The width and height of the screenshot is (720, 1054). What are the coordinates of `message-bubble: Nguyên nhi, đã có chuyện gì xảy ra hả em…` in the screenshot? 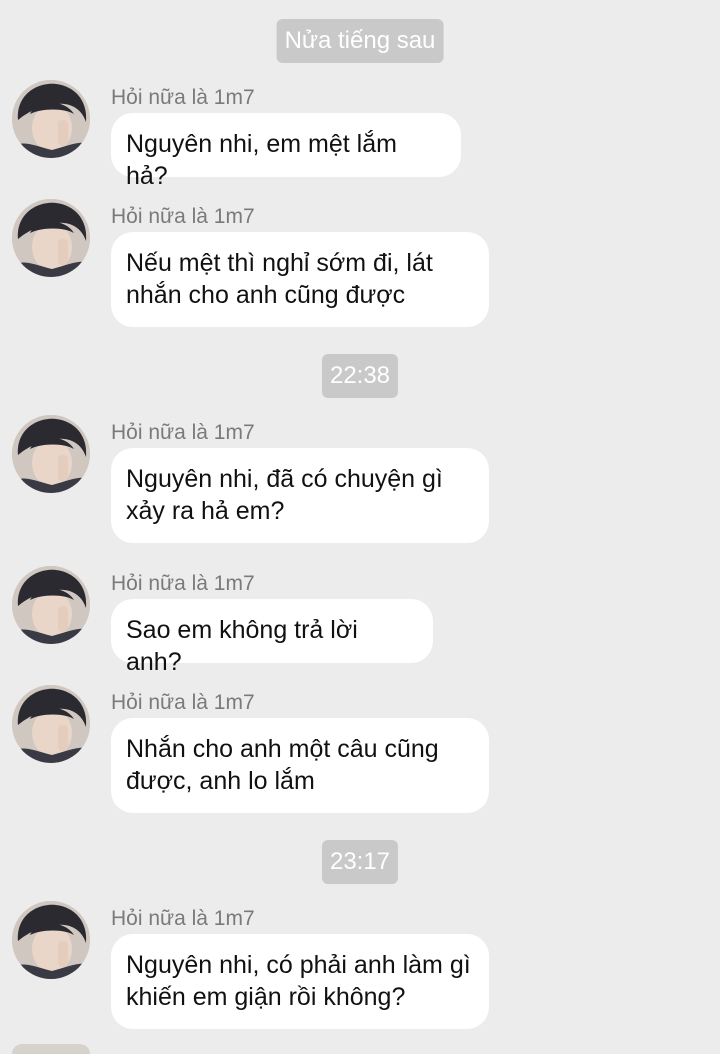 It's located at (300, 495).